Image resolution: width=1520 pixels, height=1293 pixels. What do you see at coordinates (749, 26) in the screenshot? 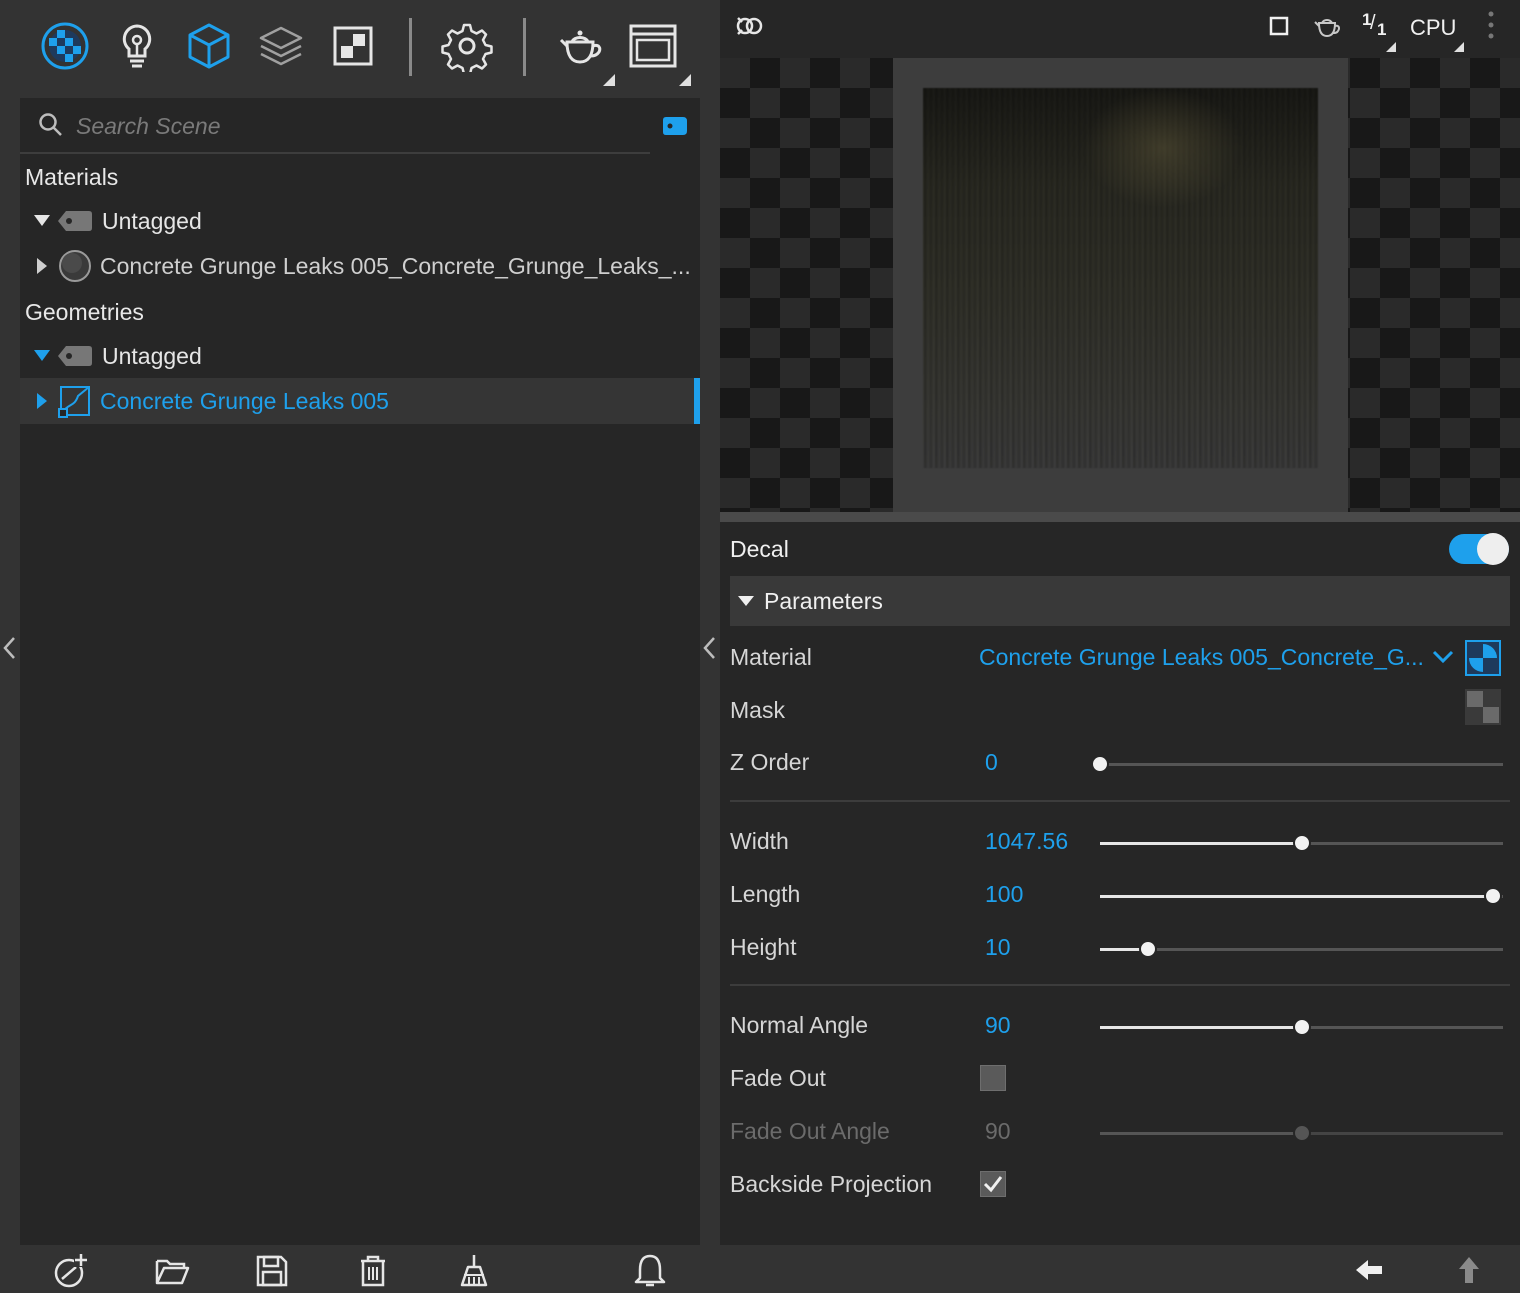
I see `link-icon` at bounding box center [749, 26].